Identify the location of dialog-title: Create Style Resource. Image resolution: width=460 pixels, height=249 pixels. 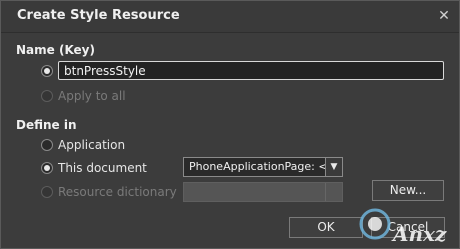
(98, 15).